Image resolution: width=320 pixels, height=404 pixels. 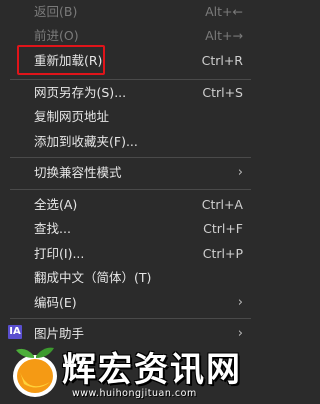 What do you see at coordinates (222, 92) in the screenshot?
I see `menu-item-shortcut: Ctrl+S` at bounding box center [222, 92].